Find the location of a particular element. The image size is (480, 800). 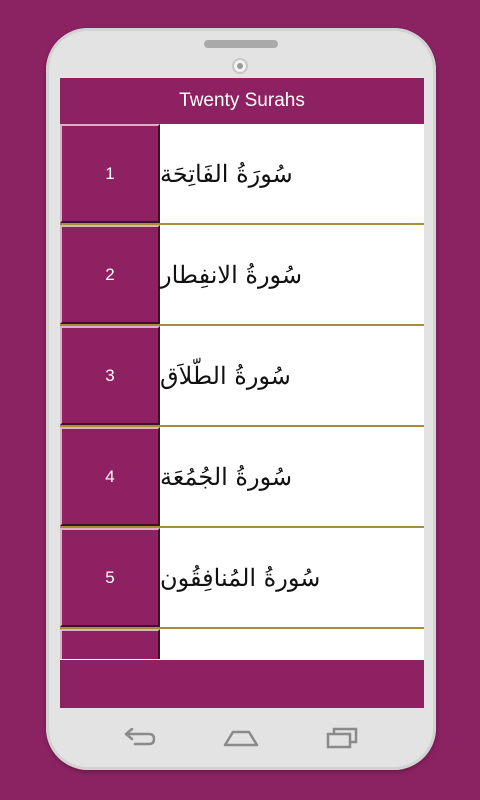

surah-row-1: 1 سُورَةُ الفَاتِحَة is located at coordinates (242, 174).